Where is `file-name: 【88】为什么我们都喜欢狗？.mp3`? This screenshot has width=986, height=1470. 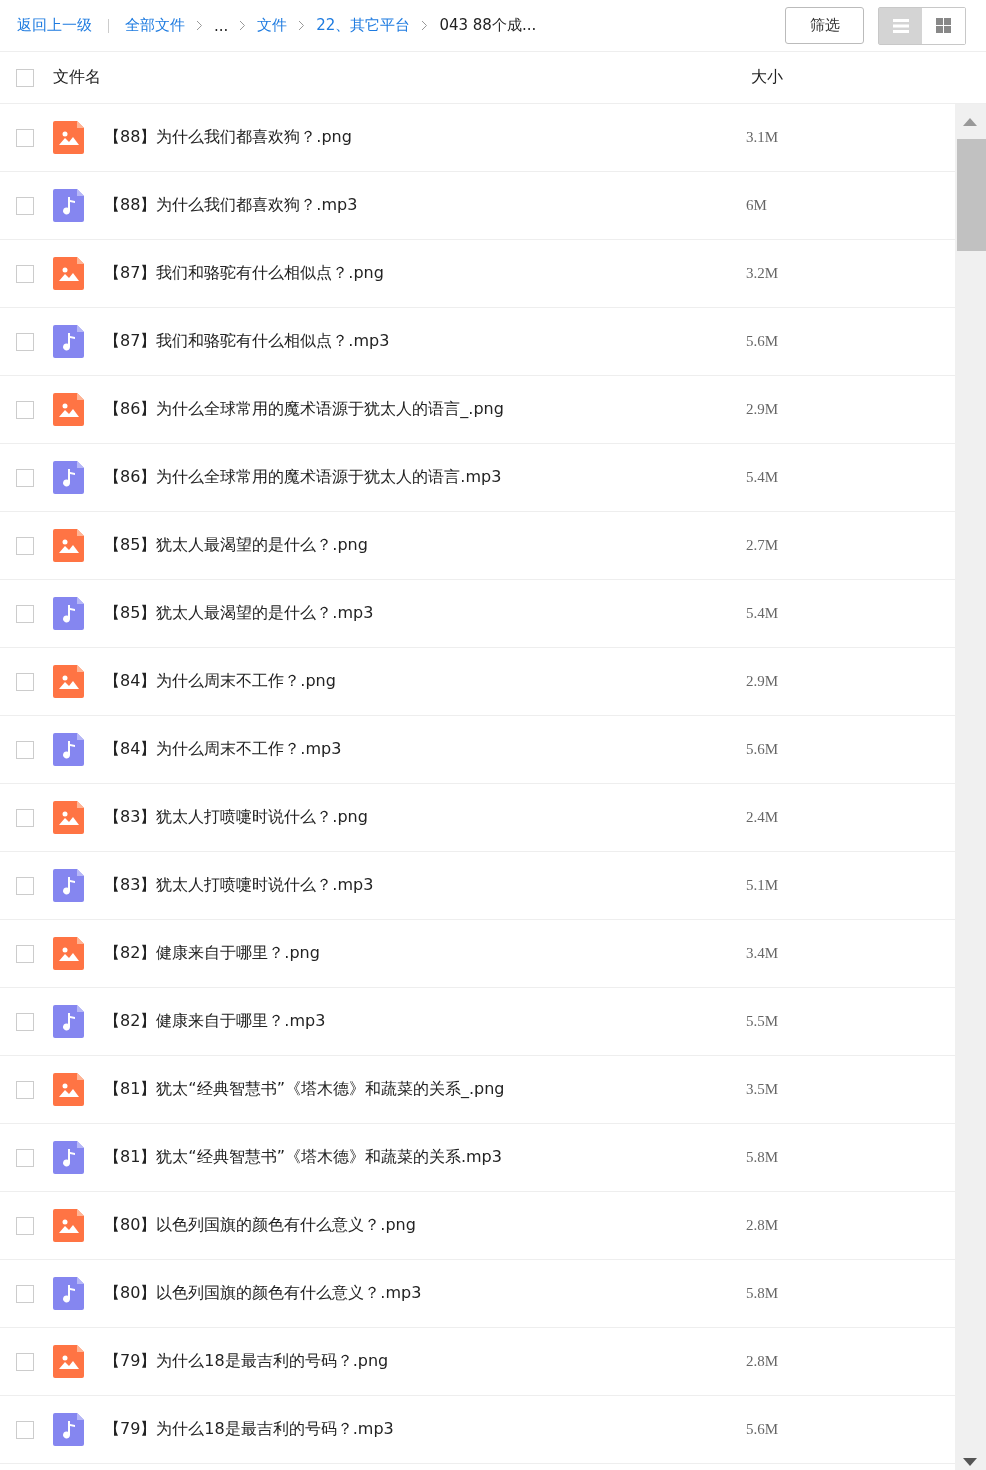 file-name: 【88】为什么我们都喜欢狗？.mp3 is located at coordinates (409, 205).